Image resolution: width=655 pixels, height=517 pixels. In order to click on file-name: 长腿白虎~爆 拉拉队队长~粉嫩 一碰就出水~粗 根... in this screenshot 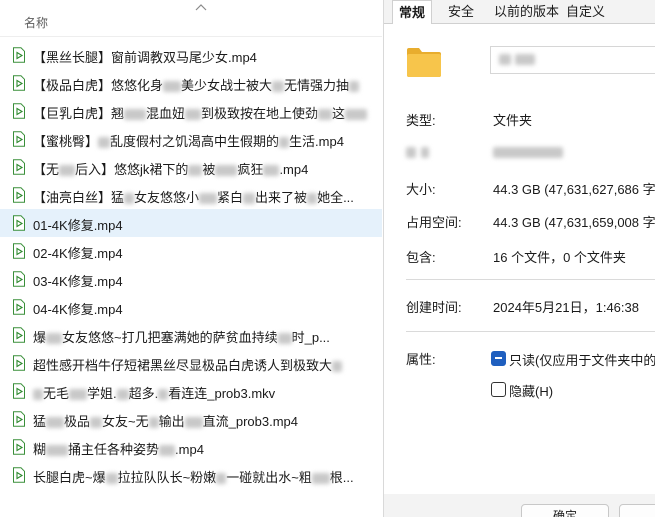, I will do `click(193, 477)`.